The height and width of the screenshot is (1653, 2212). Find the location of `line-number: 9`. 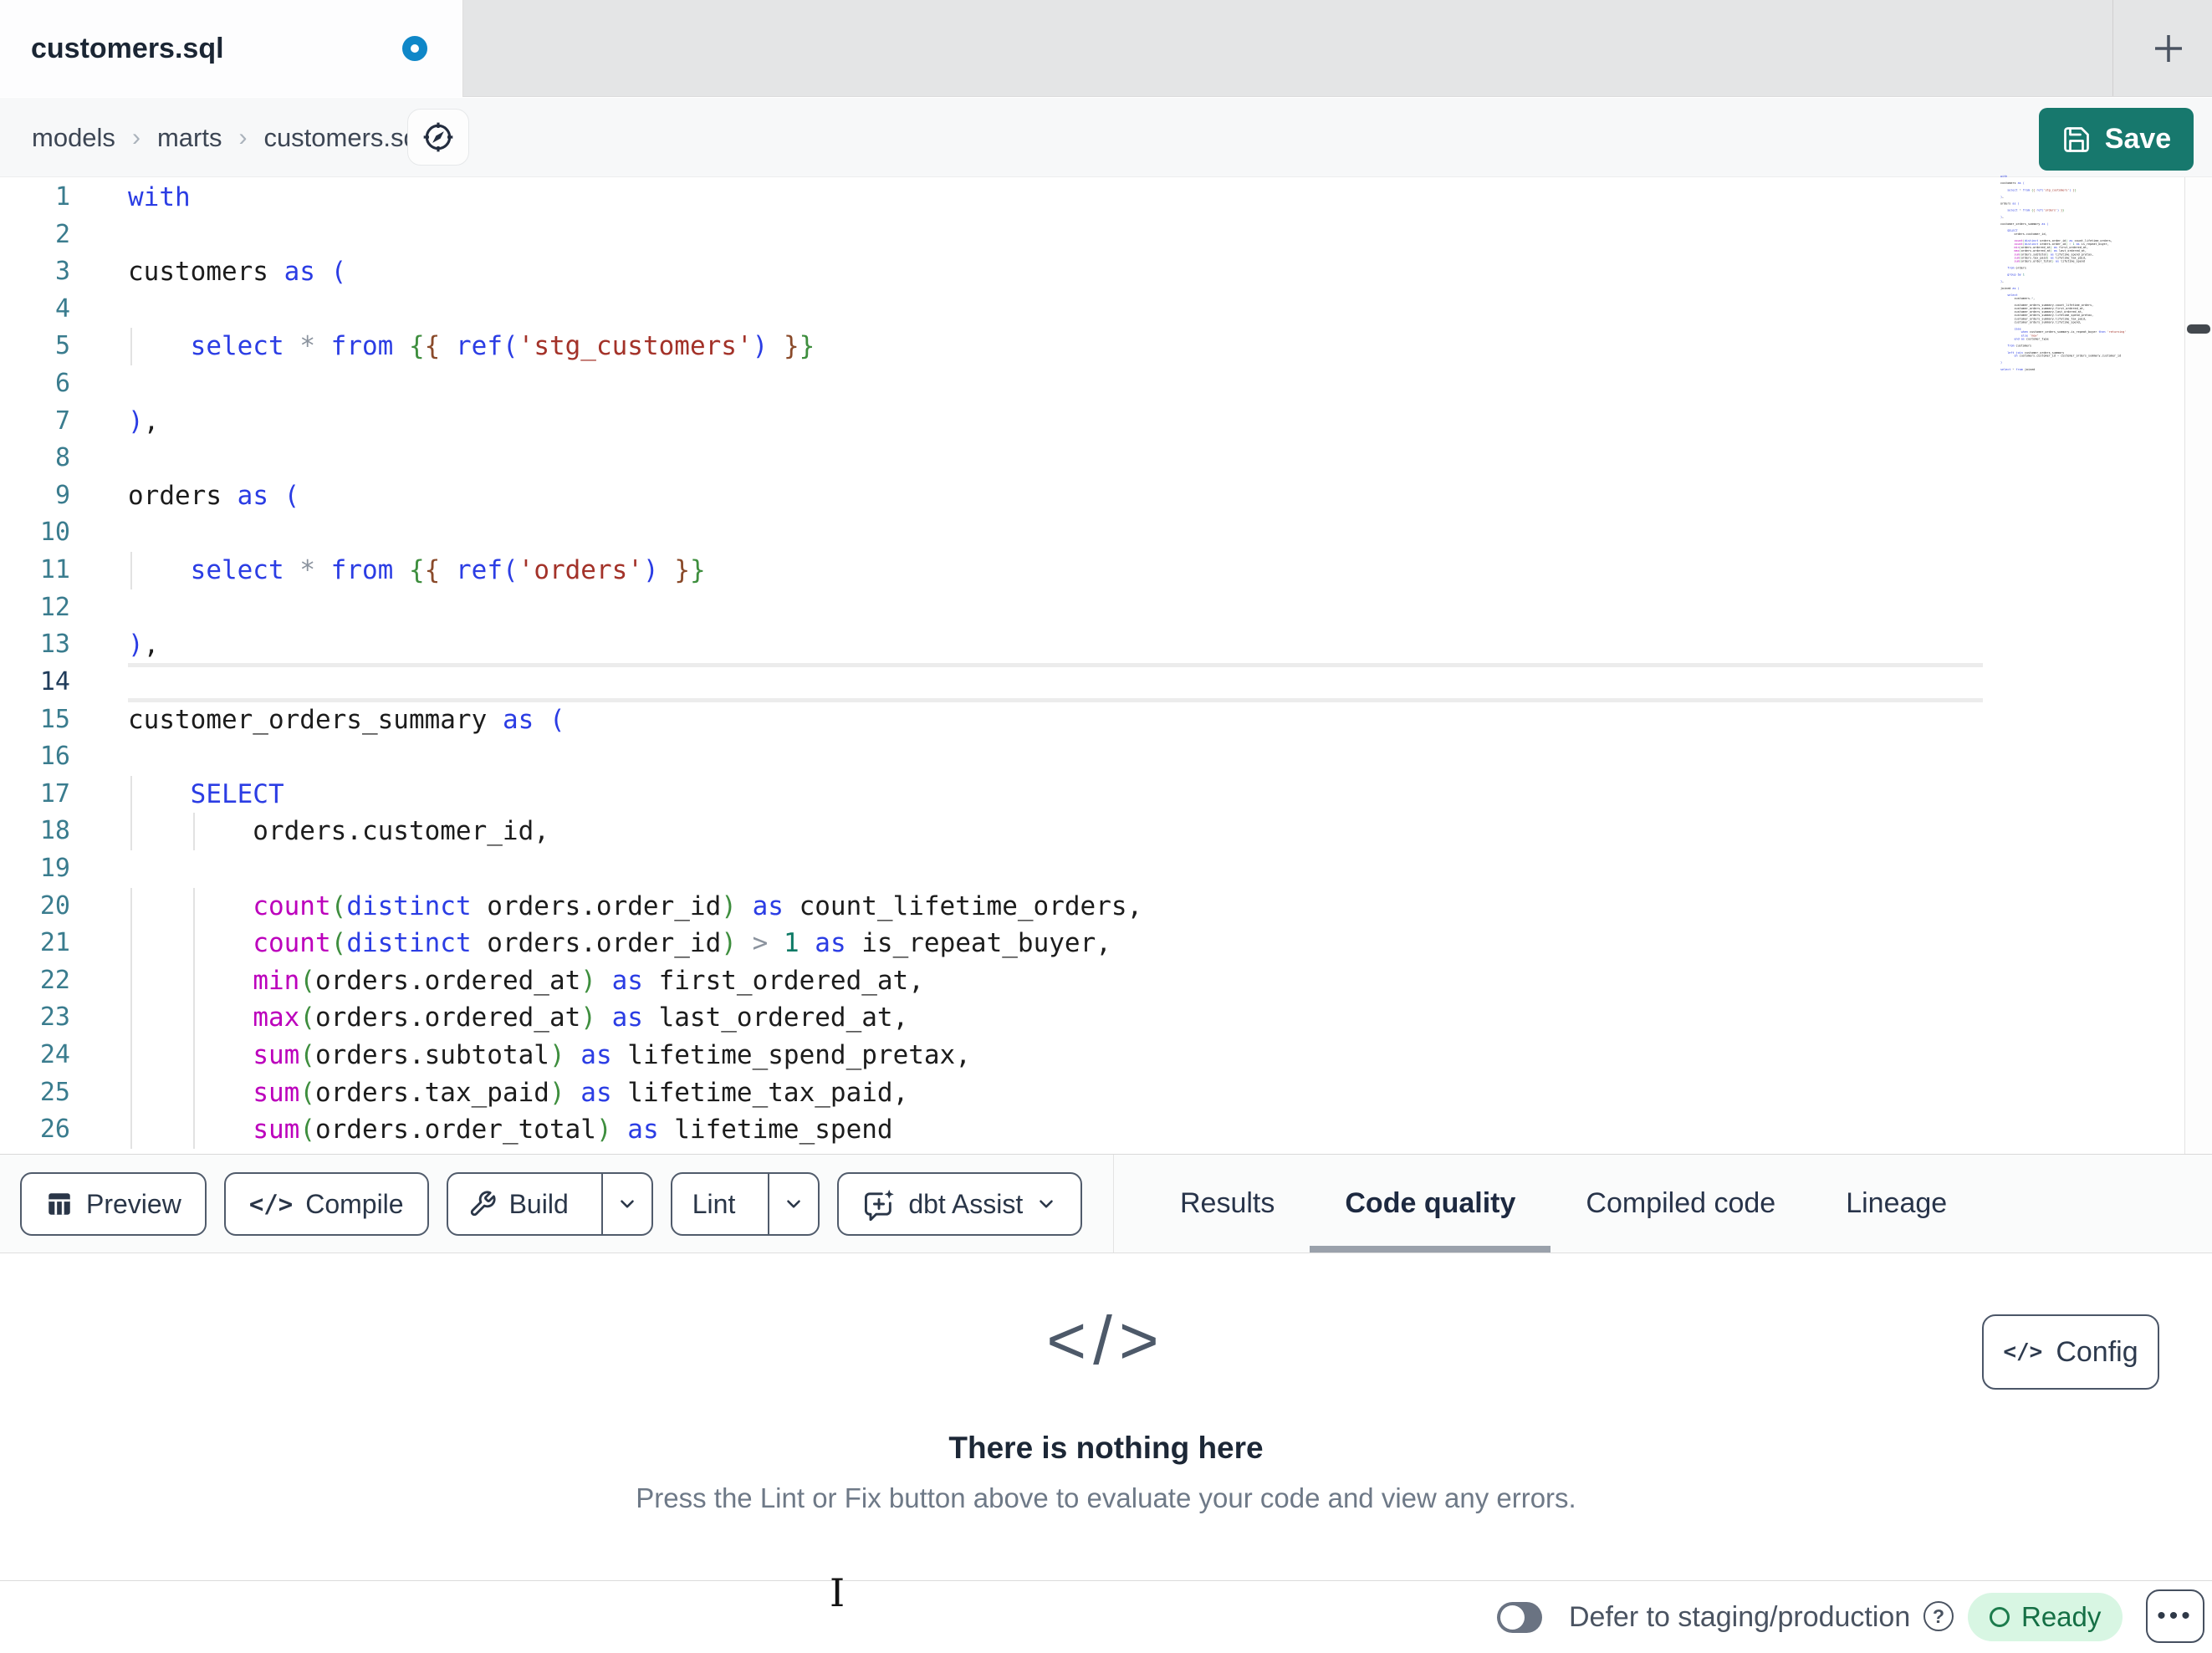

line-number: 9 is located at coordinates (62, 495).